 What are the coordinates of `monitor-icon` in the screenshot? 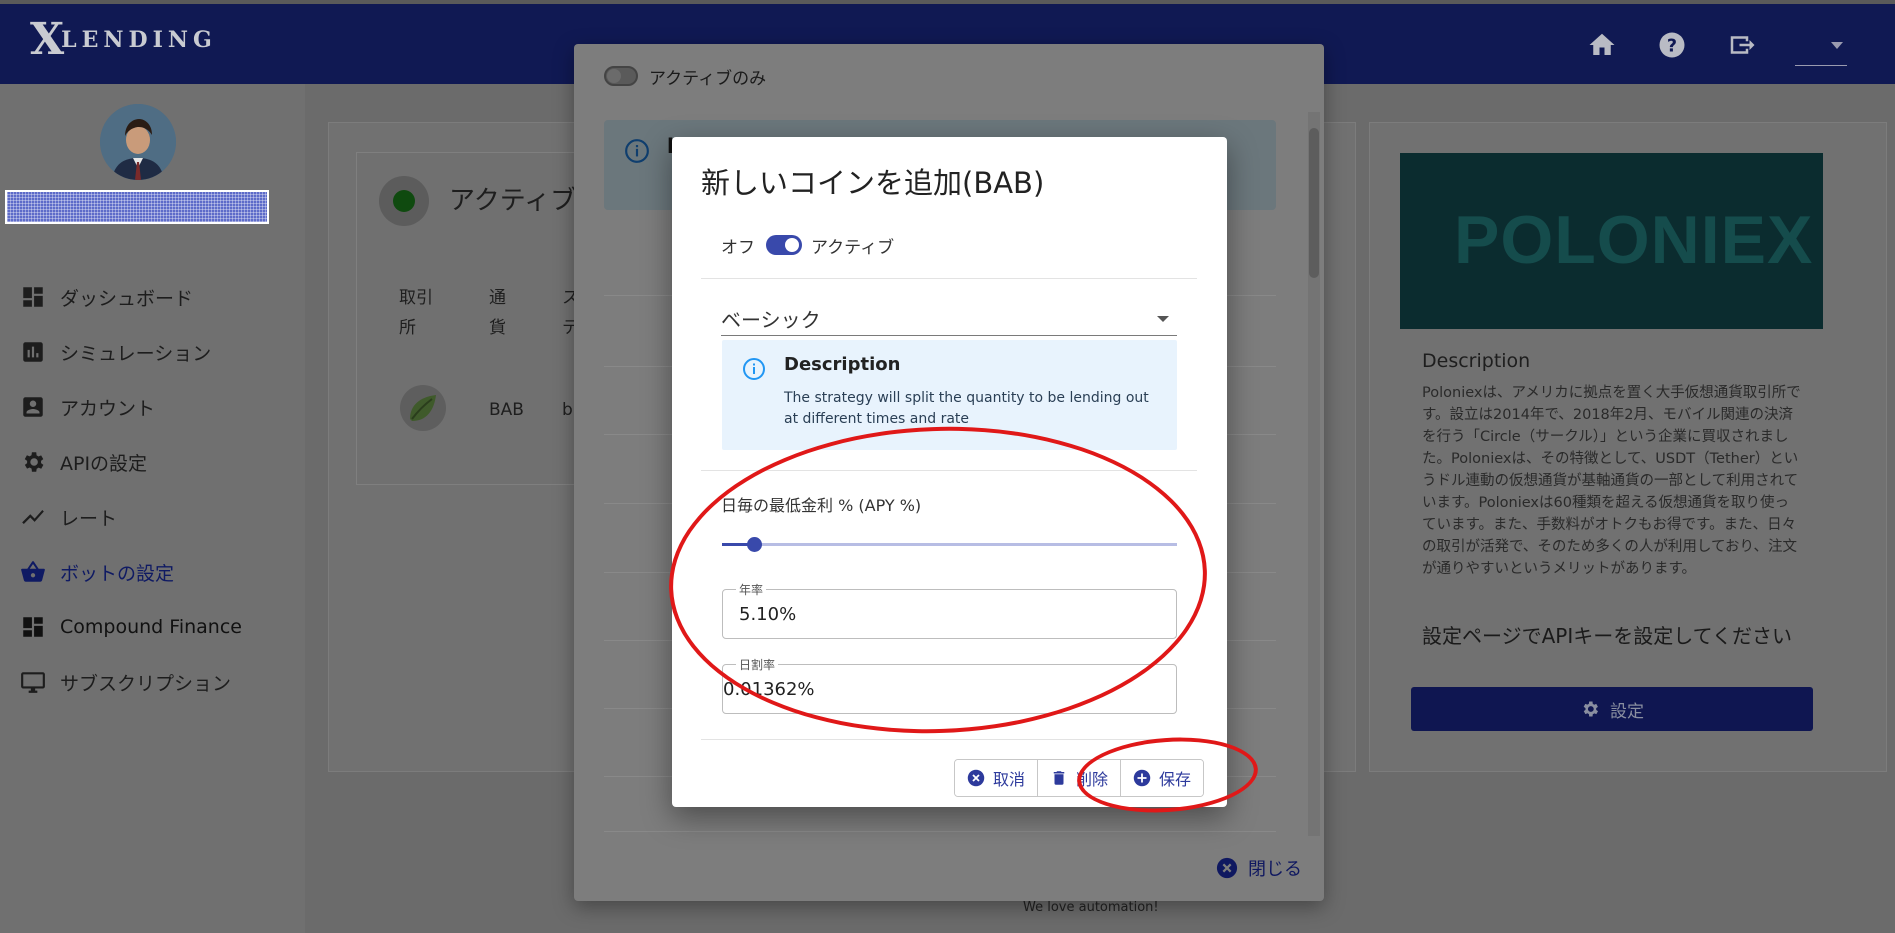 It's located at (33, 682).